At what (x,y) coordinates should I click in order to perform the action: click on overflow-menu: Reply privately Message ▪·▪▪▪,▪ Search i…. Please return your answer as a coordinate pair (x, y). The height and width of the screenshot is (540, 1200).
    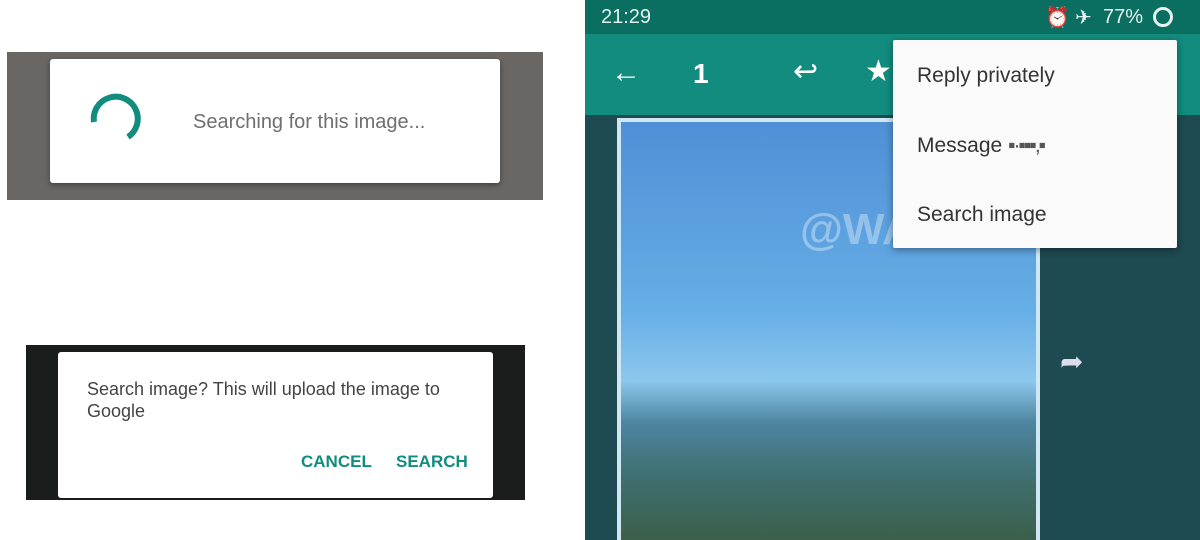
    Looking at the image, I should click on (1035, 144).